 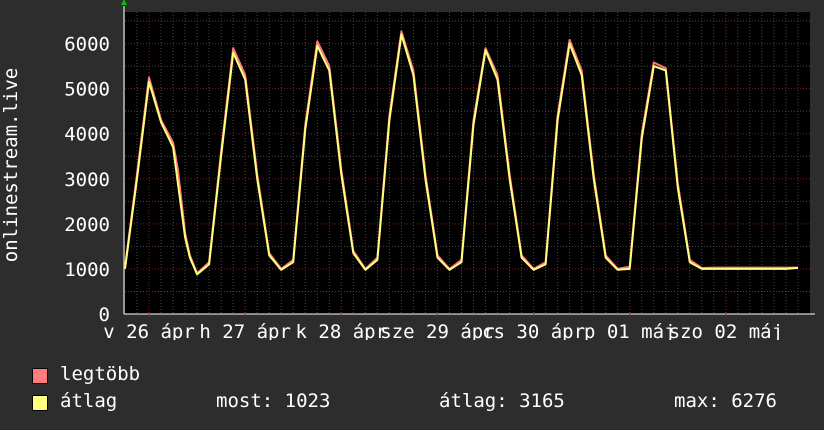 What do you see at coordinates (725, 401) in the screenshot?
I see `stat-max: max: 6276` at bounding box center [725, 401].